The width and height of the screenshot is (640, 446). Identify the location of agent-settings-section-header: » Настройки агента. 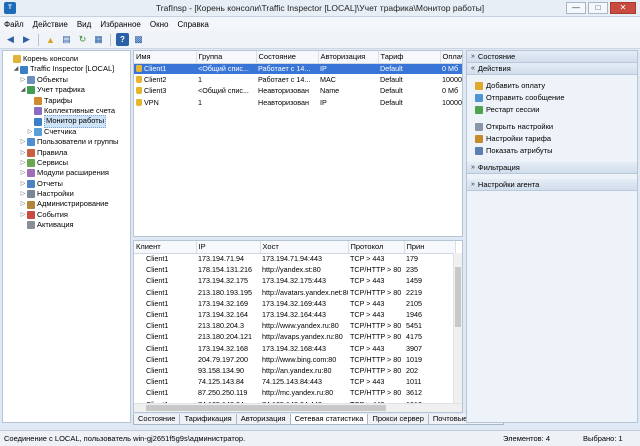
(552, 185).